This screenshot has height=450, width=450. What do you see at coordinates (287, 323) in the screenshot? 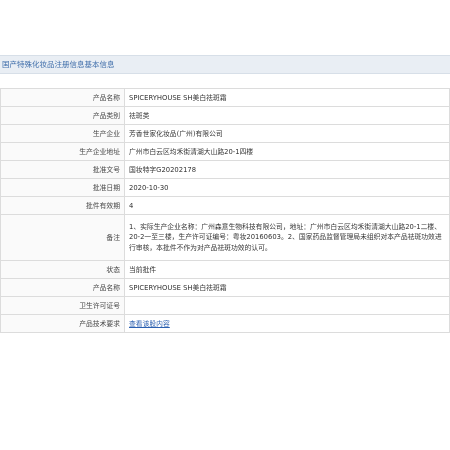
I see `row-value: 查看该股内容` at bounding box center [287, 323].